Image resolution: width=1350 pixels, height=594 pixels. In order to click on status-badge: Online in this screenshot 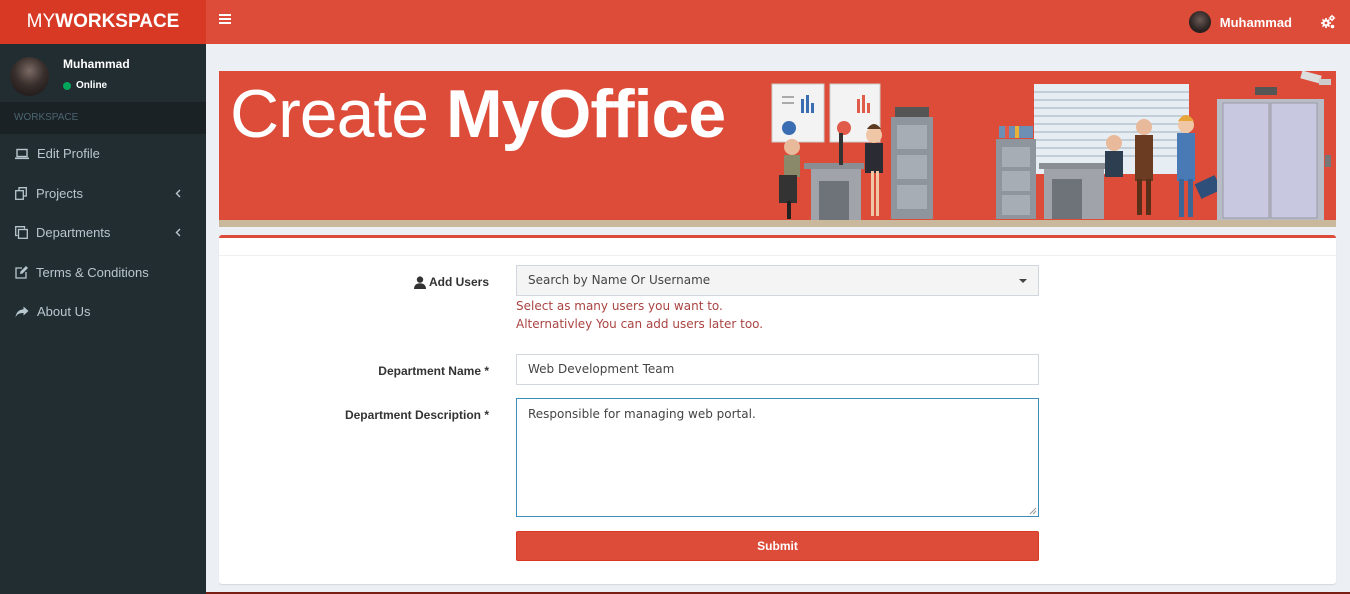, I will do `click(85, 85)`.